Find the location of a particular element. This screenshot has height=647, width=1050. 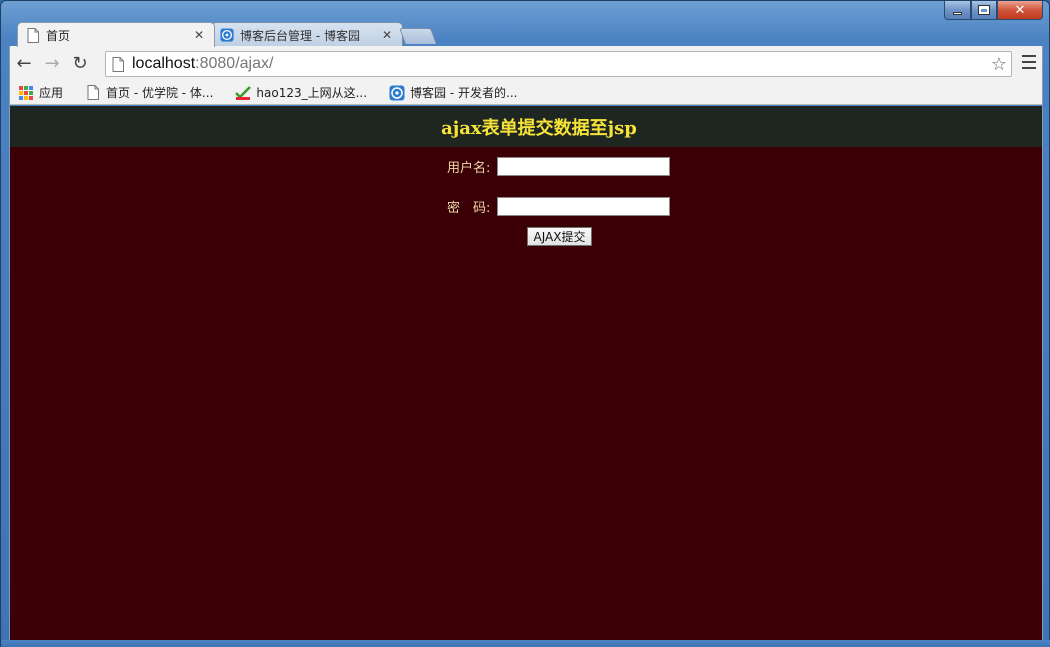

username-label: 用户名: is located at coordinates (469, 168).